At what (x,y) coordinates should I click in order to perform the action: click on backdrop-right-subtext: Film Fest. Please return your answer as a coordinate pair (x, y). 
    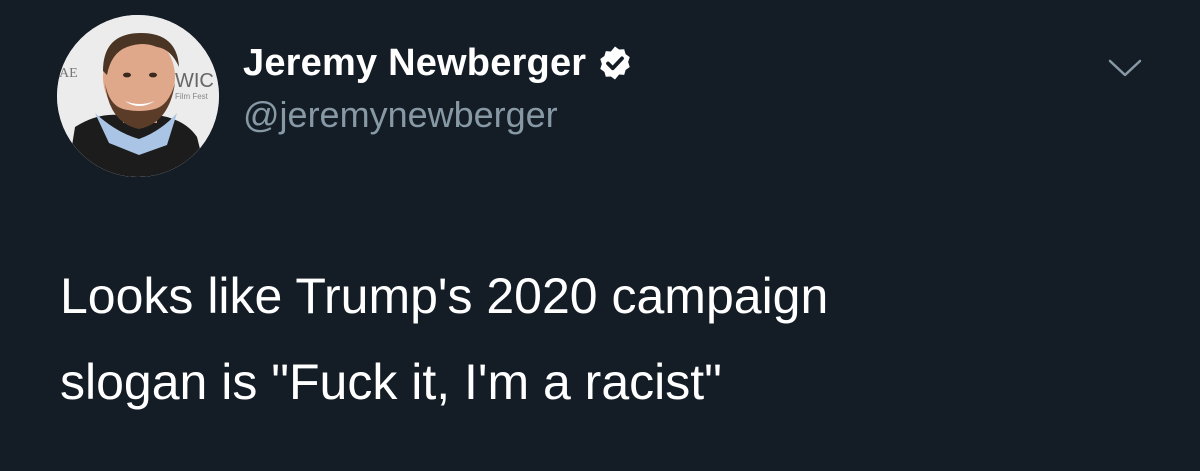
    Looking at the image, I should click on (192, 96).